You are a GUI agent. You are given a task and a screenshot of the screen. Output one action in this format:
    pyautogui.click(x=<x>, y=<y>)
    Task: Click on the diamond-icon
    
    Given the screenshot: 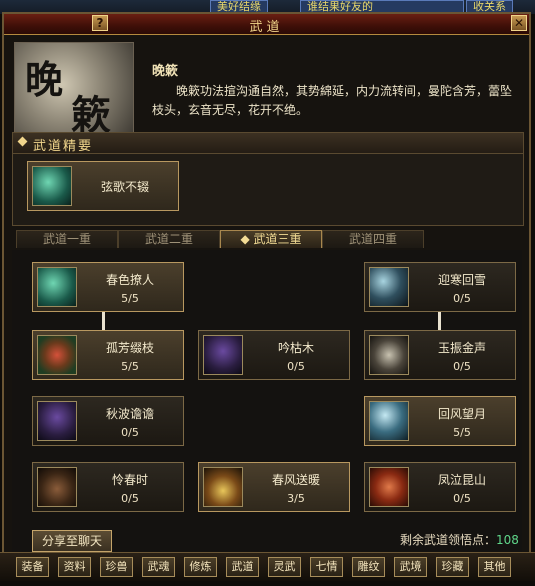 What is the action you would take?
    pyautogui.click(x=22, y=141)
    